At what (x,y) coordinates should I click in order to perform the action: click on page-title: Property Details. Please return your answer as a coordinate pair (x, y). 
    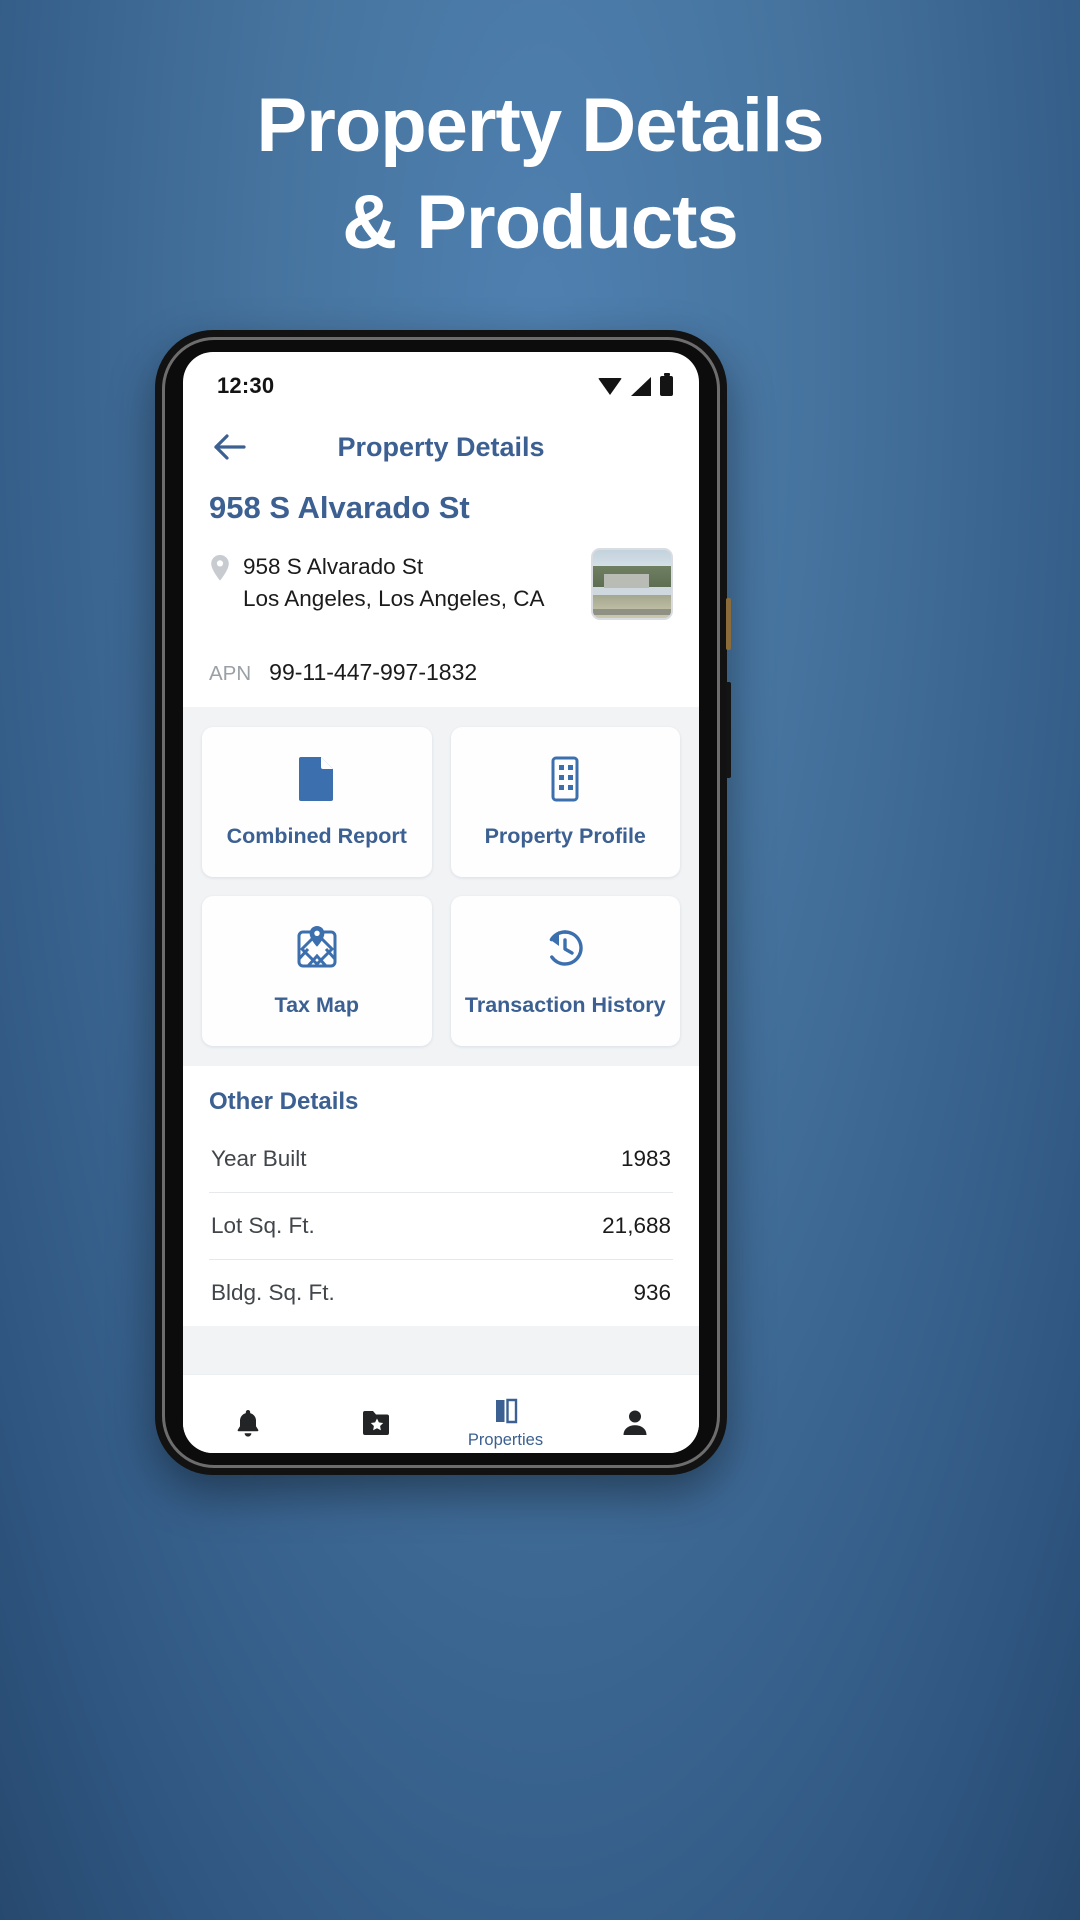
    Looking at the image, I should click on (441, 446).